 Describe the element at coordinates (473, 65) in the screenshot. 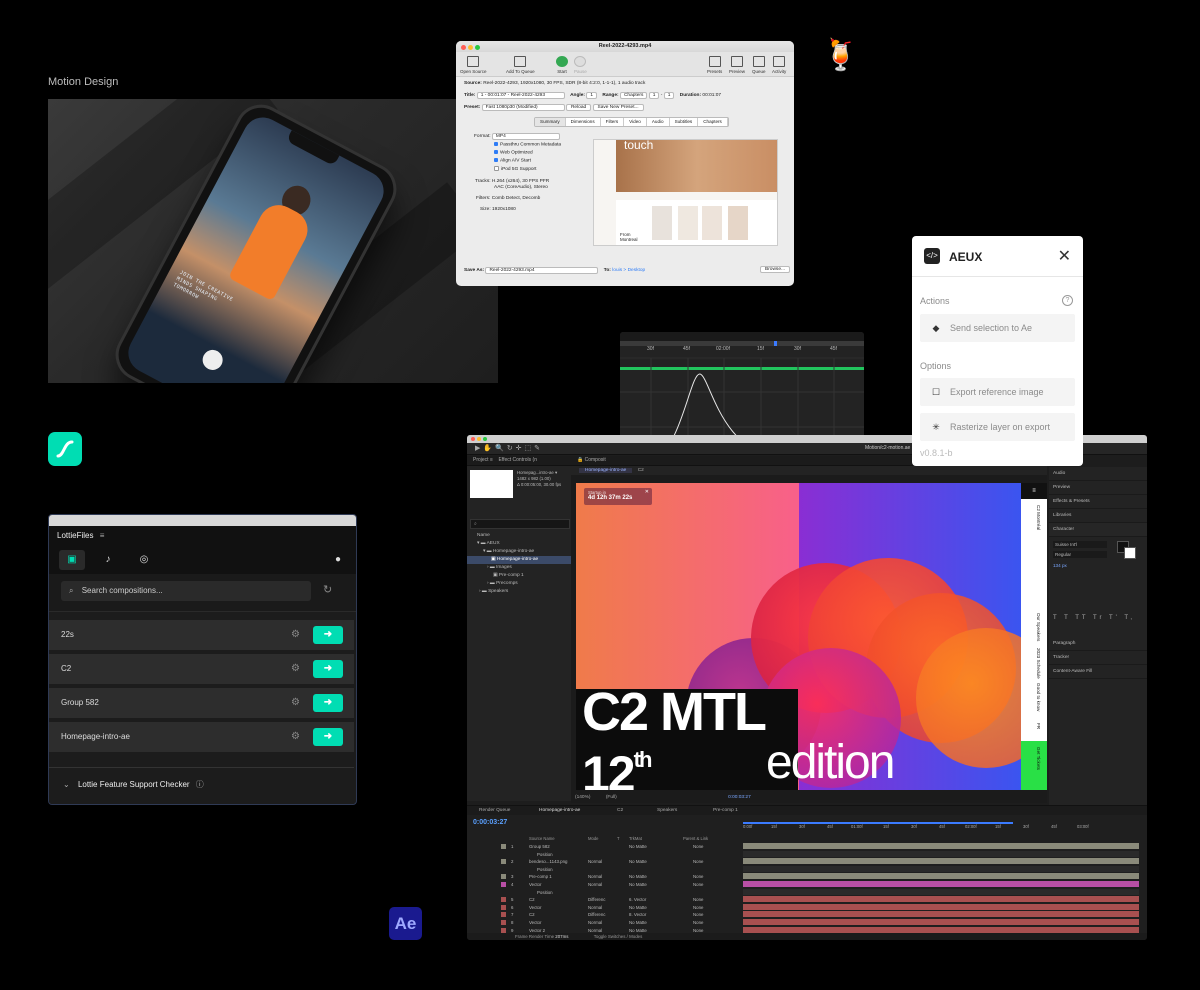

I see `open-source-button: Open Source` at that location.